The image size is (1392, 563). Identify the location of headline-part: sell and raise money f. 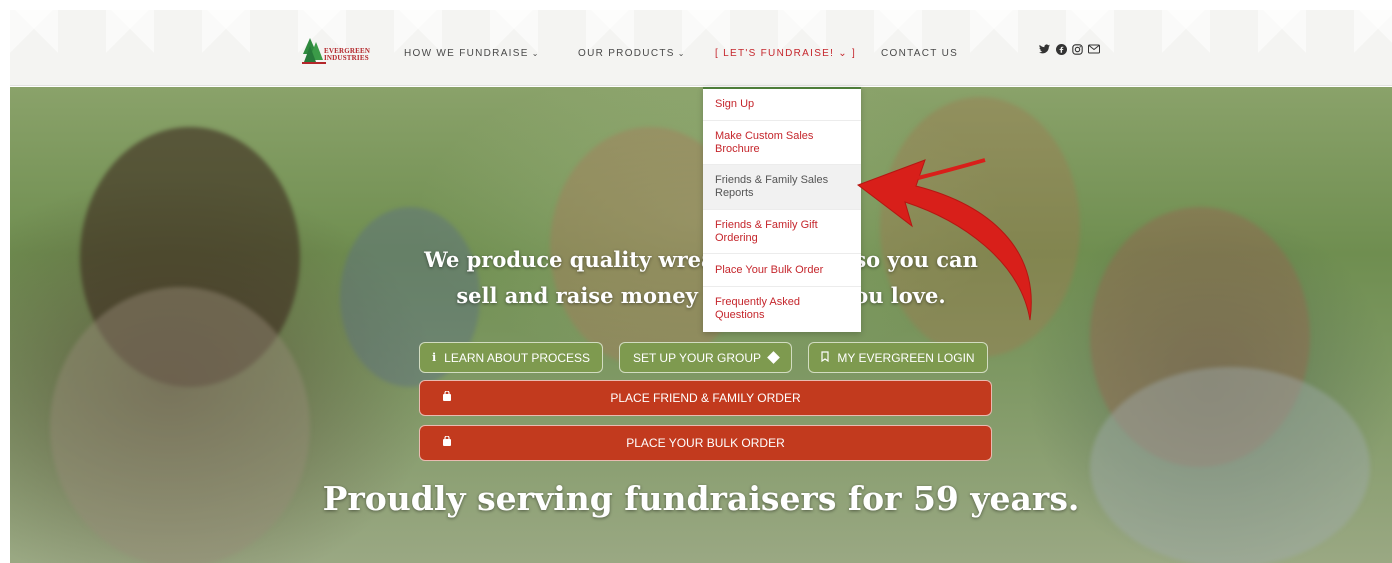
(585, 295).